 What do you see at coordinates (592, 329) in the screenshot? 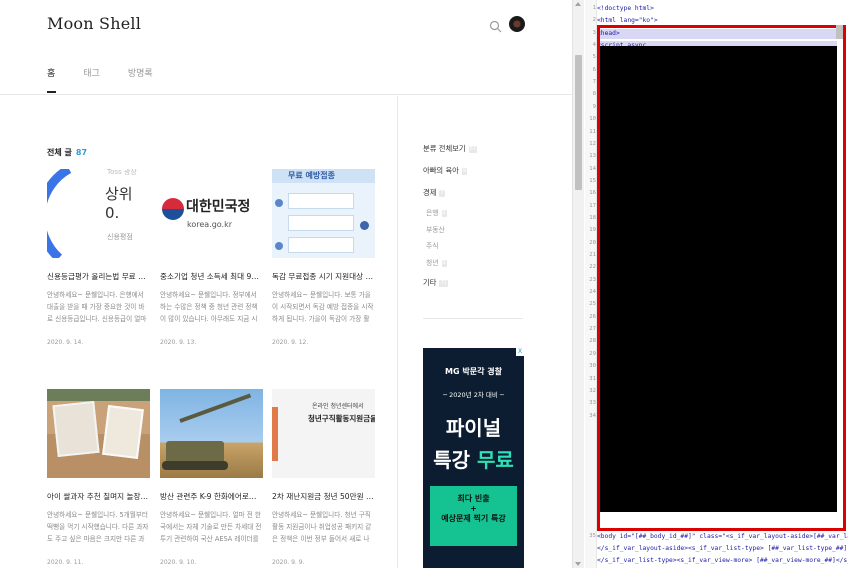
I see `line-number: 27` at bounding box center [592, 329].